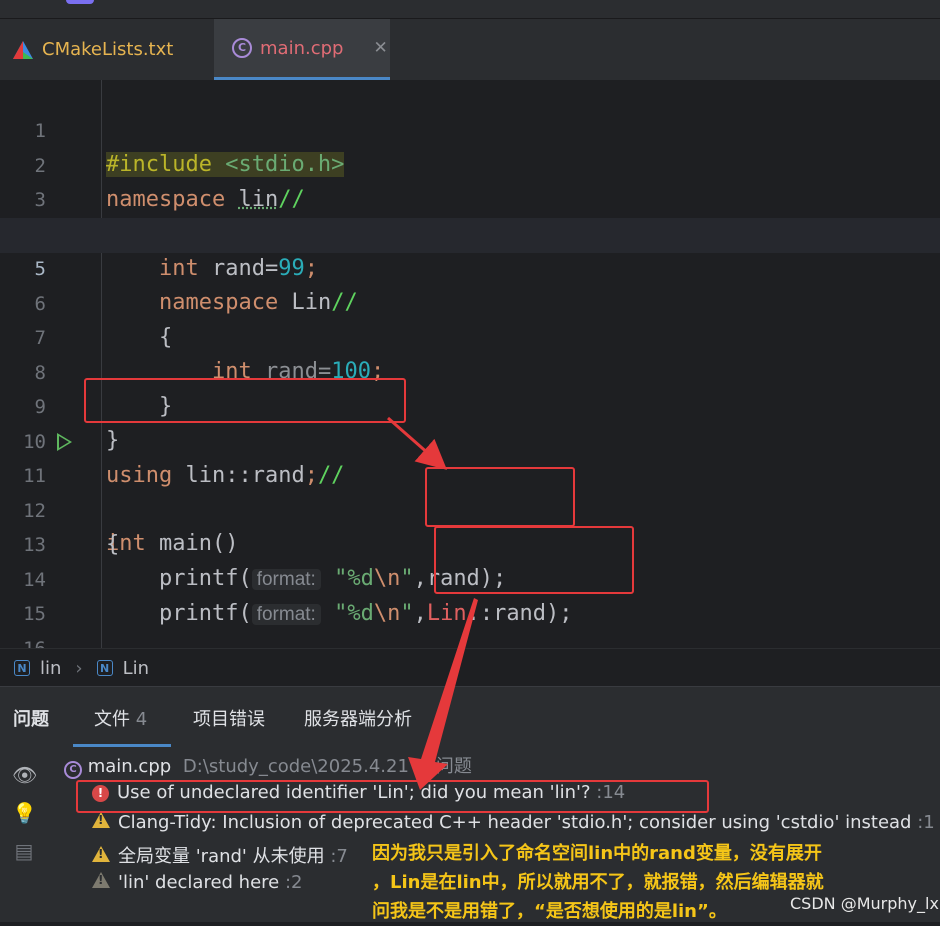  Describe the element at coordinates (417, 443) in the screenshot. I see `arrow-to-rand` at that location.